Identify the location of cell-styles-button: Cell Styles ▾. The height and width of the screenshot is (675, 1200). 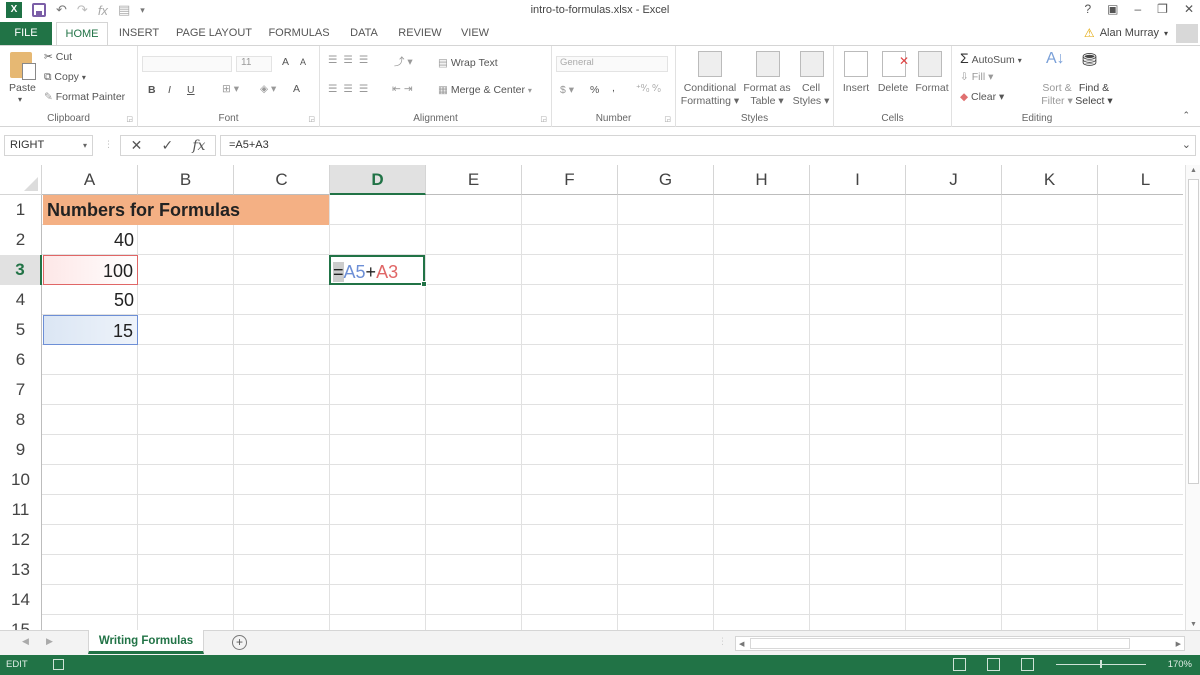
(811, 95).